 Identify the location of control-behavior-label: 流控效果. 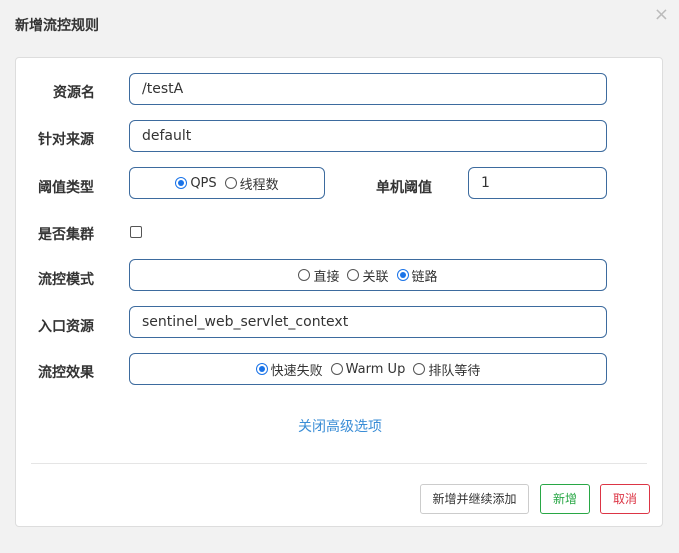
(66, 373).